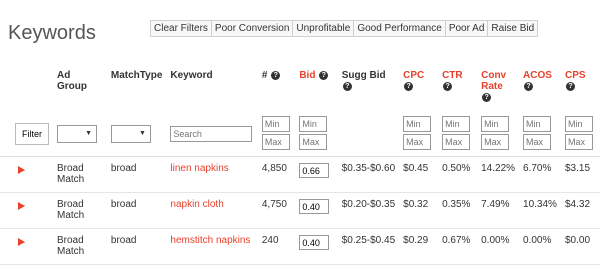  What do you see at coordinates (579, 124) in the screenshot?
I see `cps-min-input` at bounding box center [579, 124].